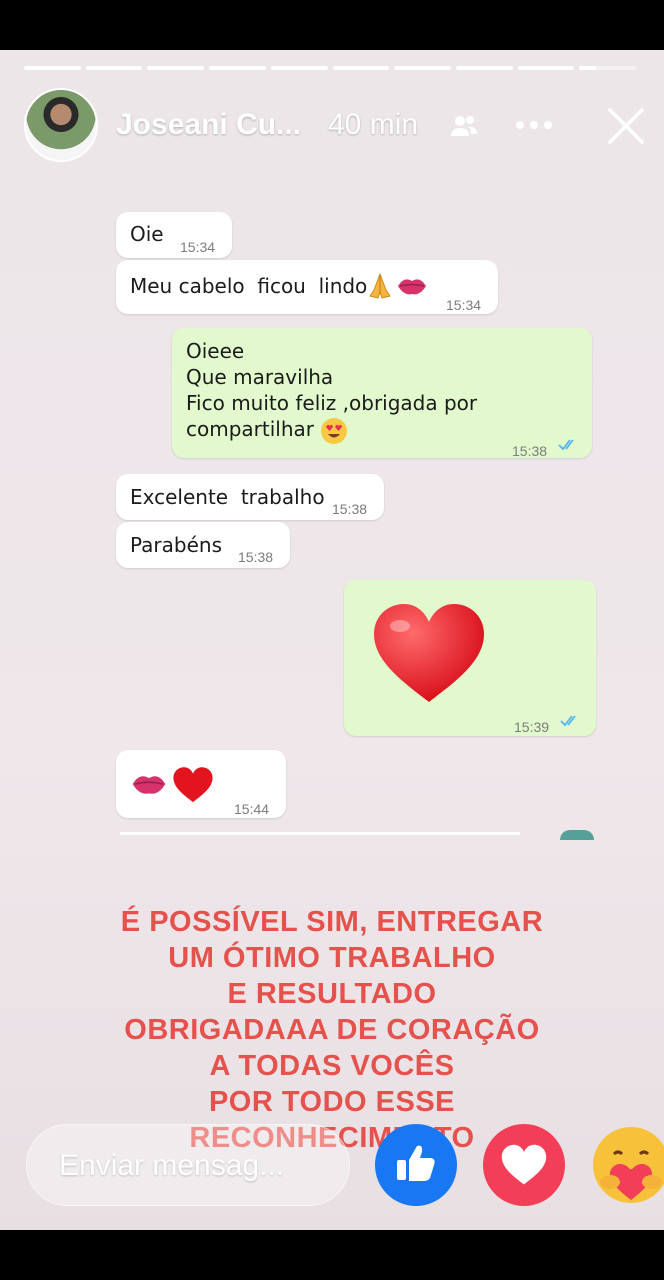 This screenshot has width=664, height=1280. Describe the element at coordinates (249, 286) in the screenshot. I see `message-text: Meu cabelo ficou lindo` at that location.